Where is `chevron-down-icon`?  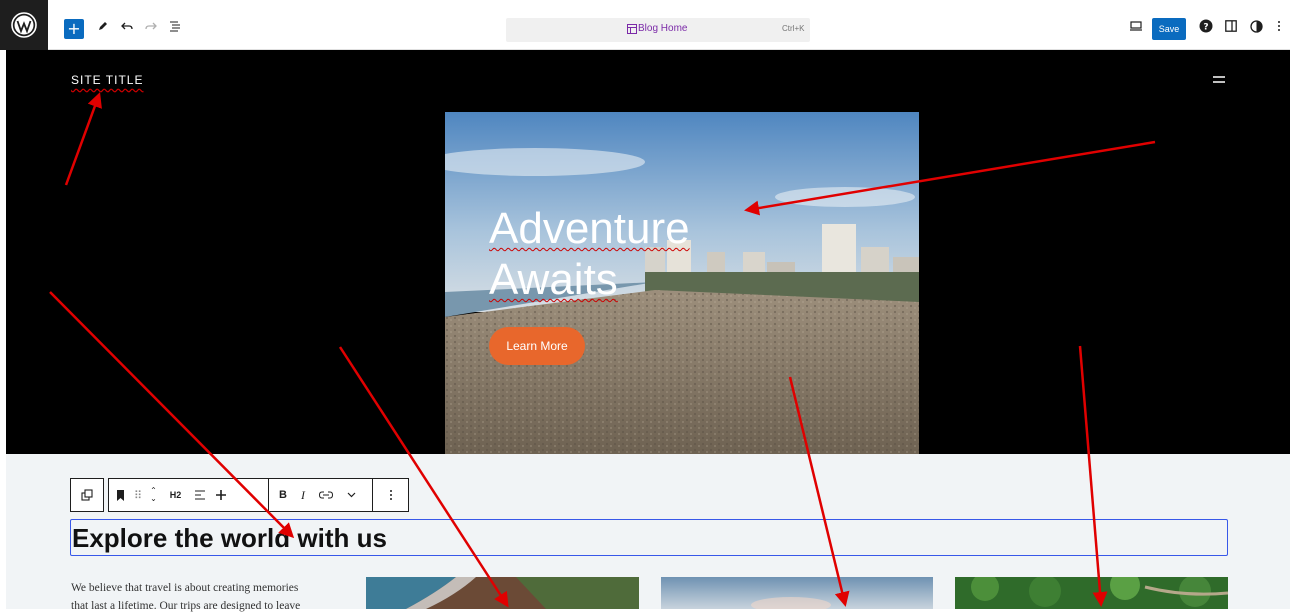 chevron-down-icon is located at coordinates (351, 495).